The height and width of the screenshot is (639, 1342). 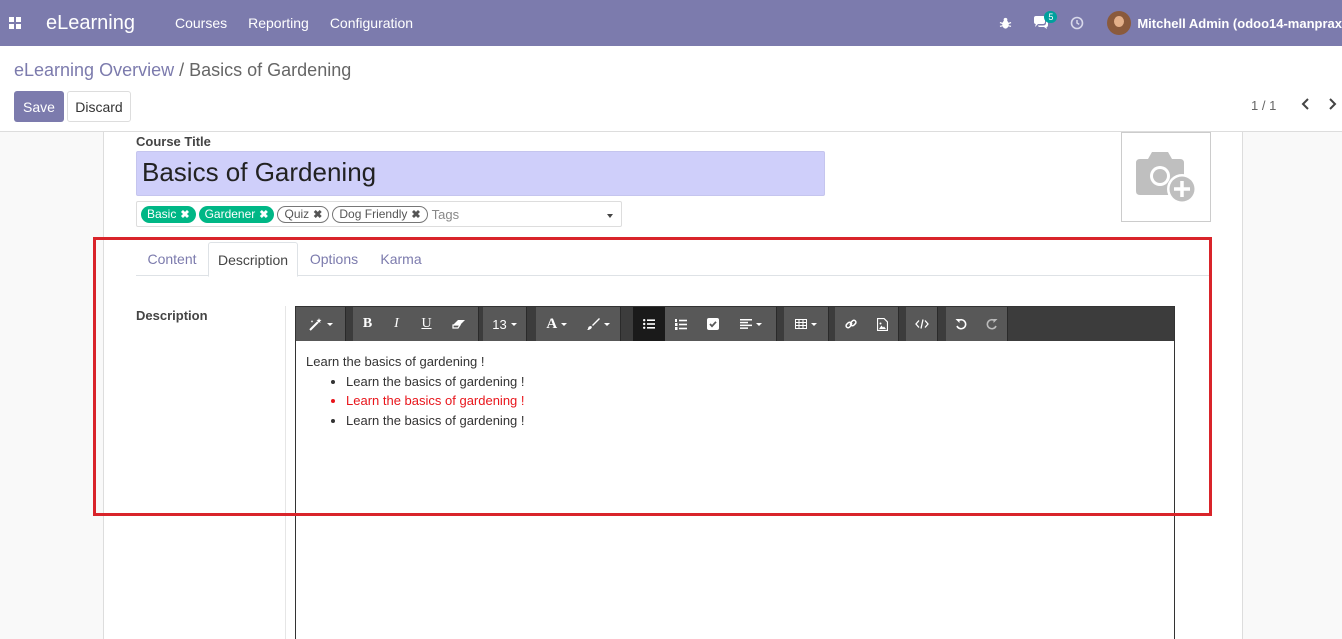 What do you see at coordinates (334, 259) in the screenshot?
I see `tab-options: Options` at bounding box center [334, 259].